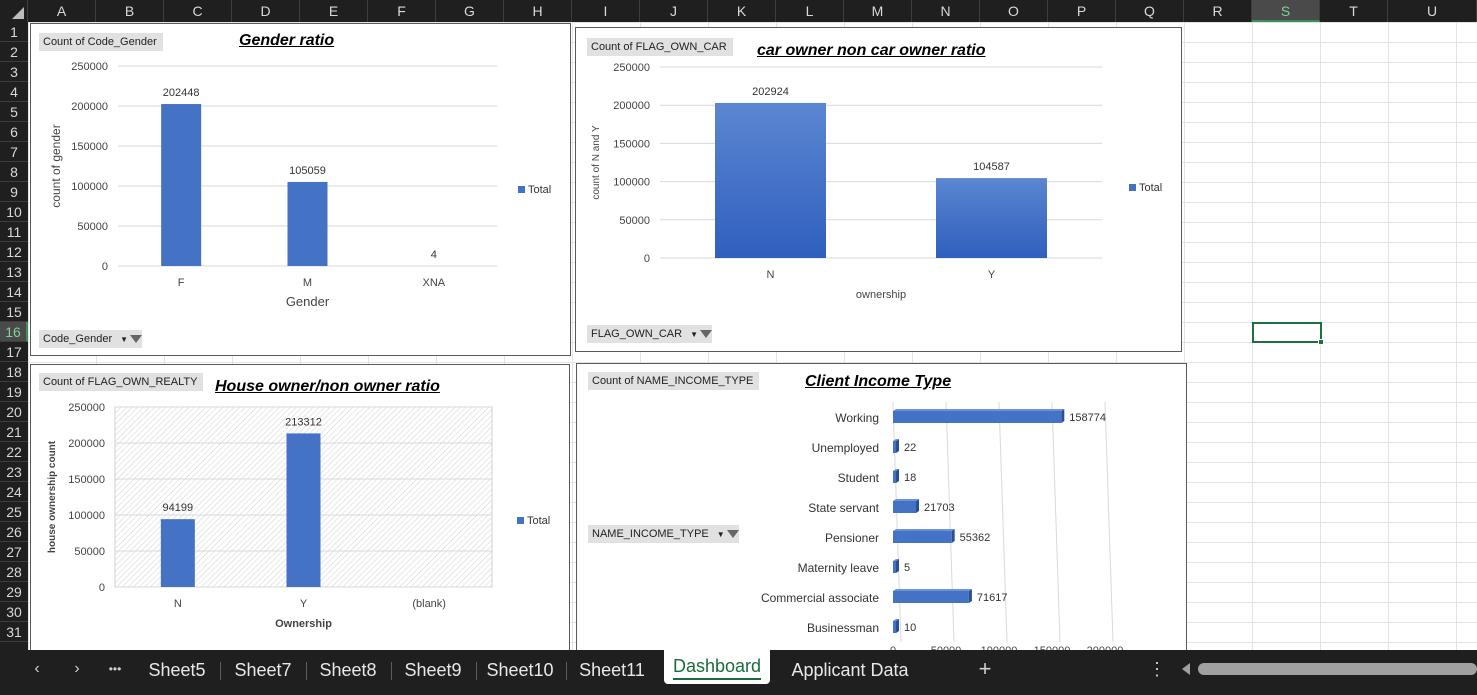  Describe the element at coordinates (14, 492) in the screenshot. I see `row-header-24: 24` at that location.